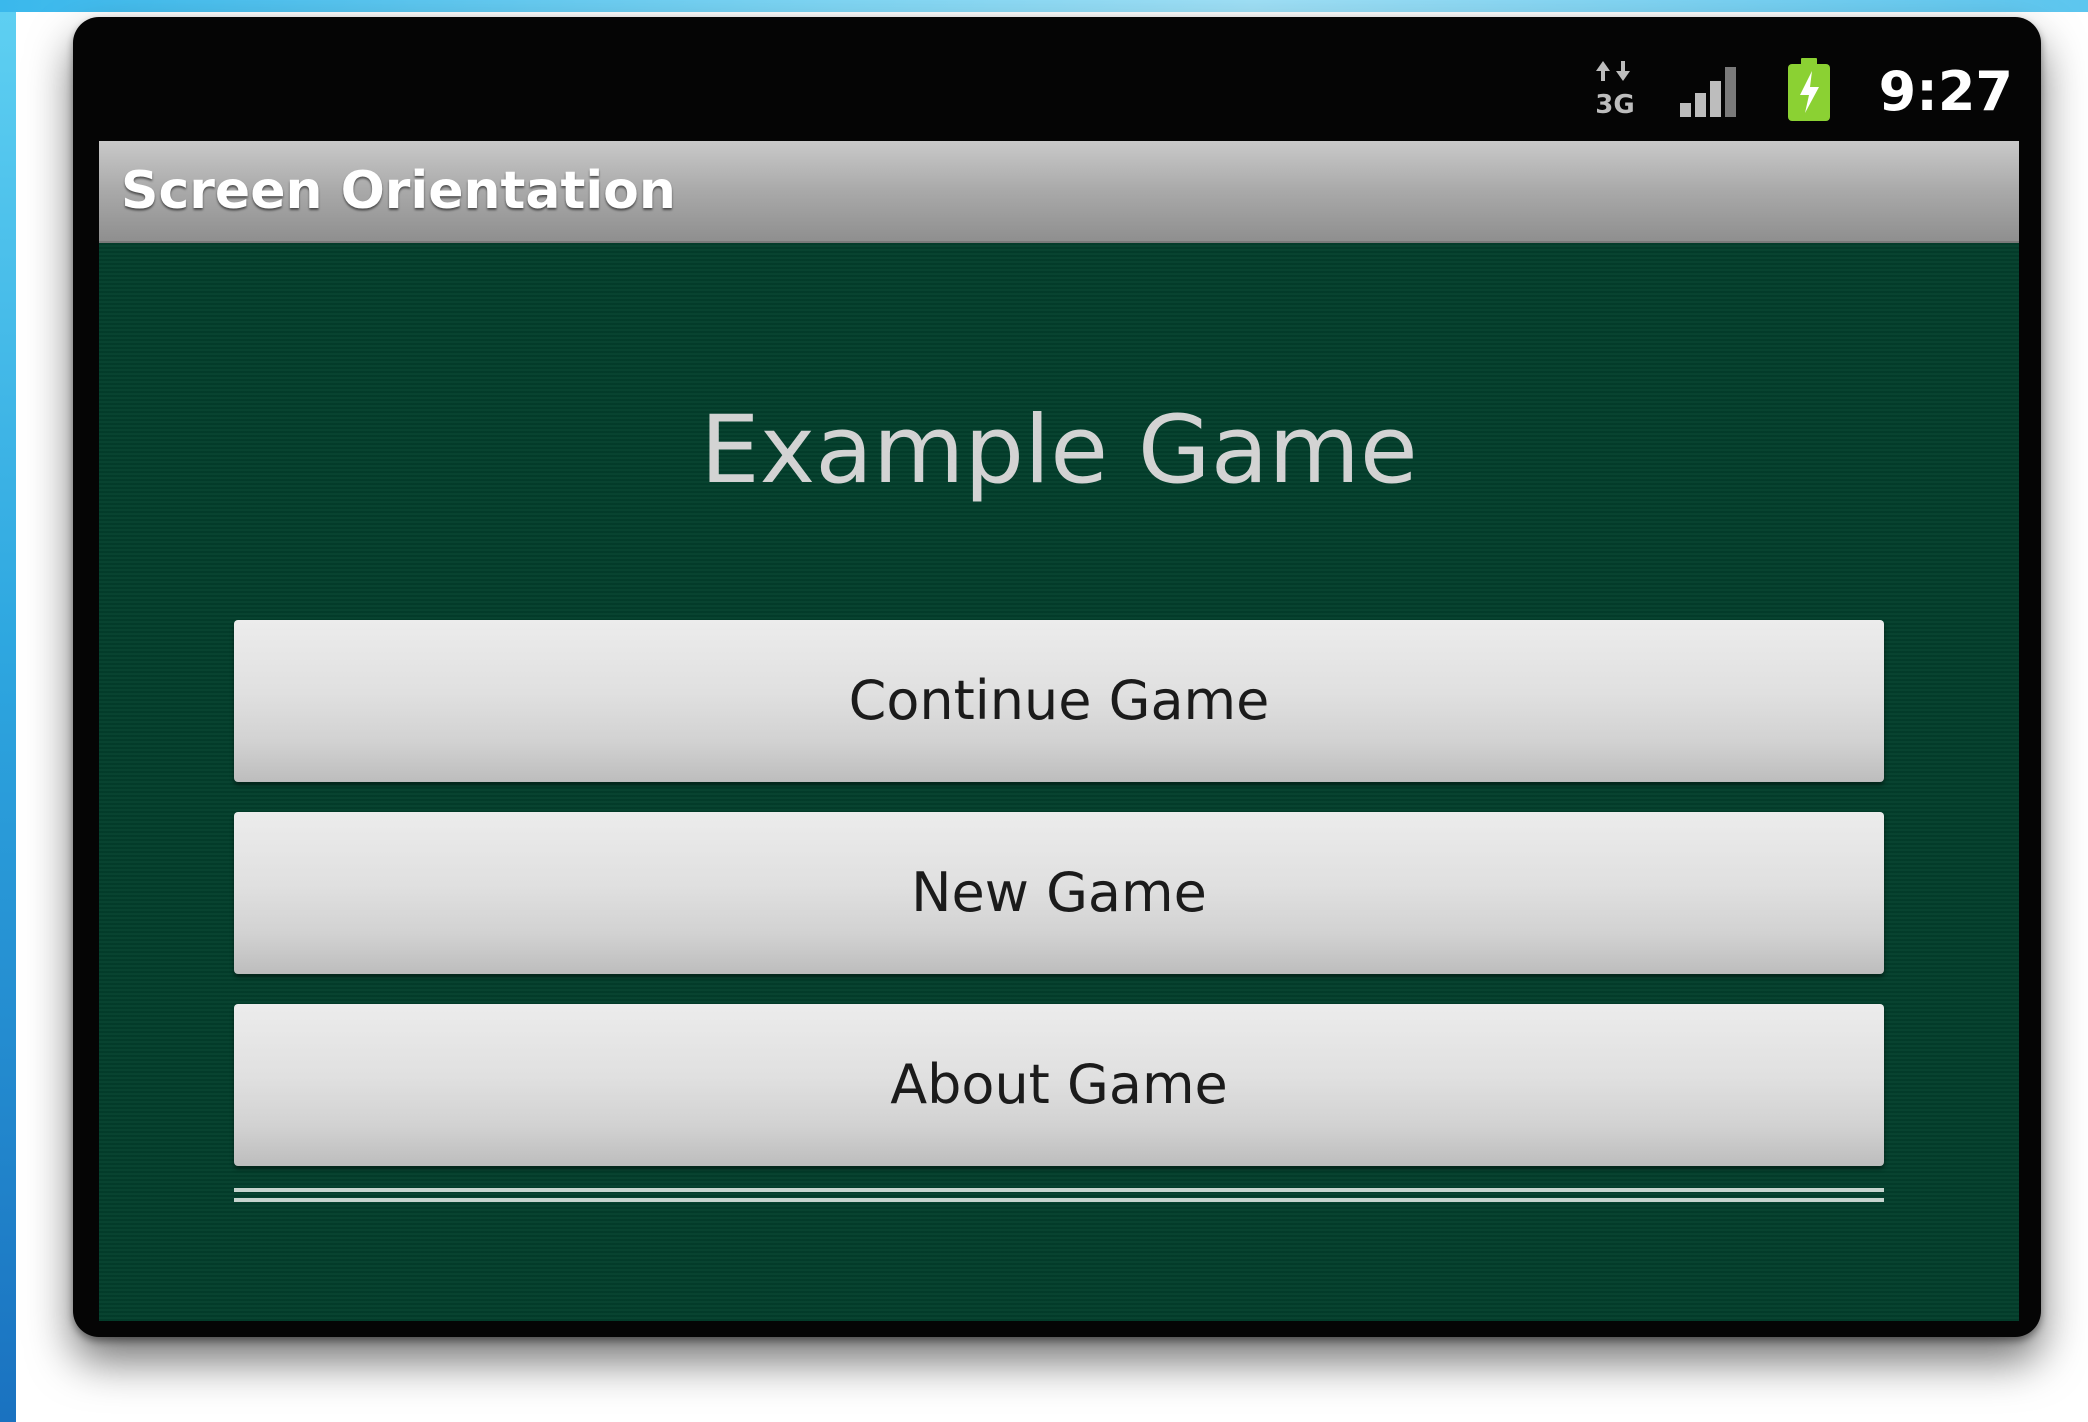 The height and width of the screenshot is (1422, 2088). I want to click on background-left-edge, so click(8, 711).